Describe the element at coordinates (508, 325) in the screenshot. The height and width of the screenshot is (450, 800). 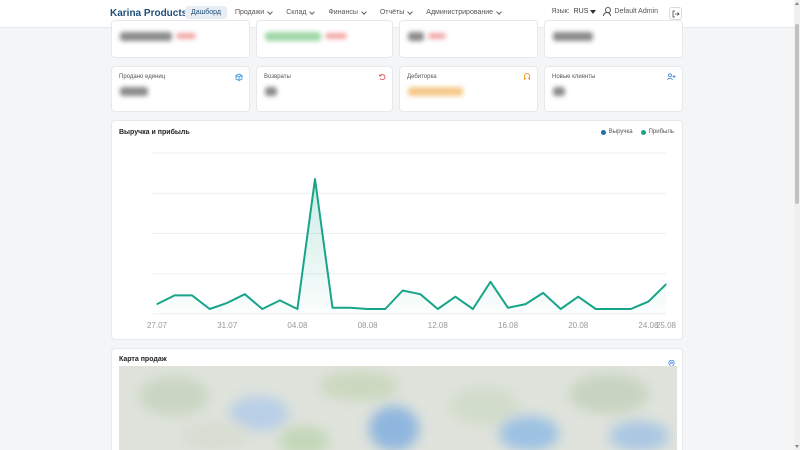
I see `x-tick-label: 16.08` at that location.